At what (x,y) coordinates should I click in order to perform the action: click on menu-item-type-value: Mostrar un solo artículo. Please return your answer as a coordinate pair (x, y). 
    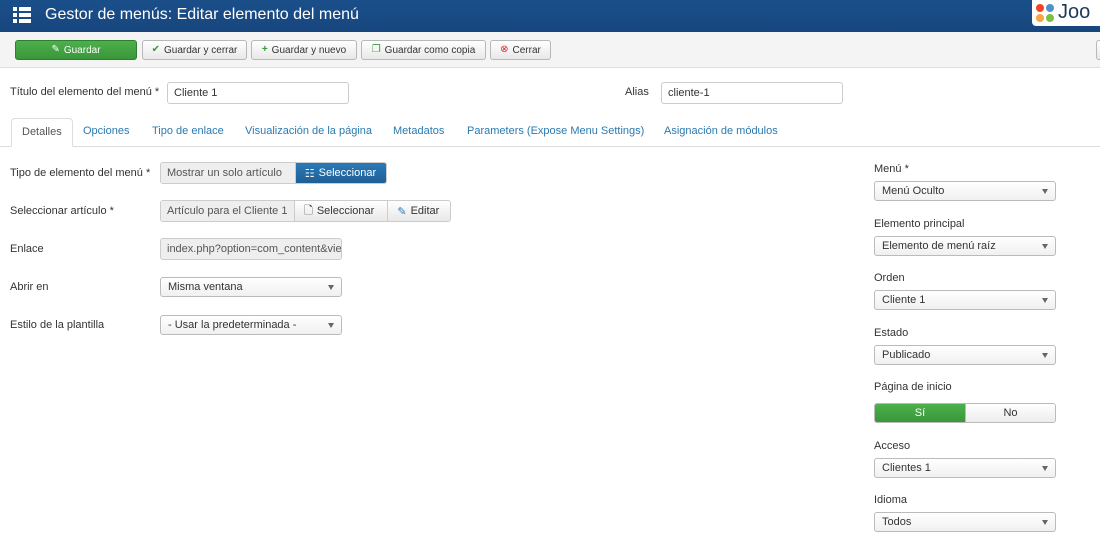
    Looking at the image, I should click on (228, 173).